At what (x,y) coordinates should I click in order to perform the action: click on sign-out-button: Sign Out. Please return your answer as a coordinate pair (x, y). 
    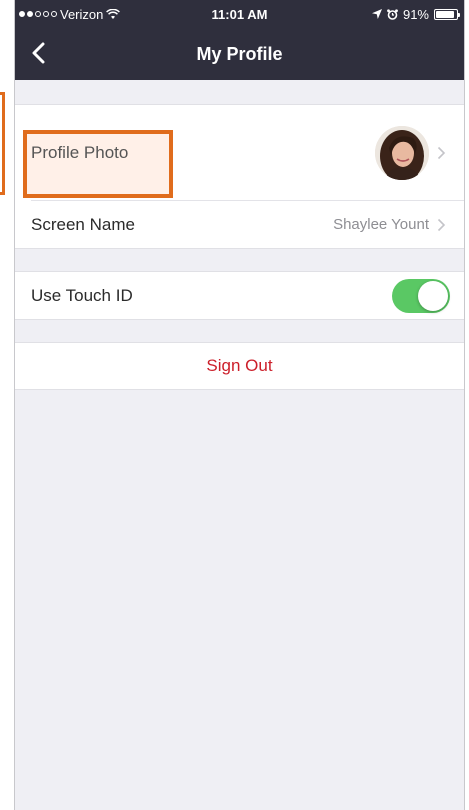
    Looking at the image, I should click on (239, 366).